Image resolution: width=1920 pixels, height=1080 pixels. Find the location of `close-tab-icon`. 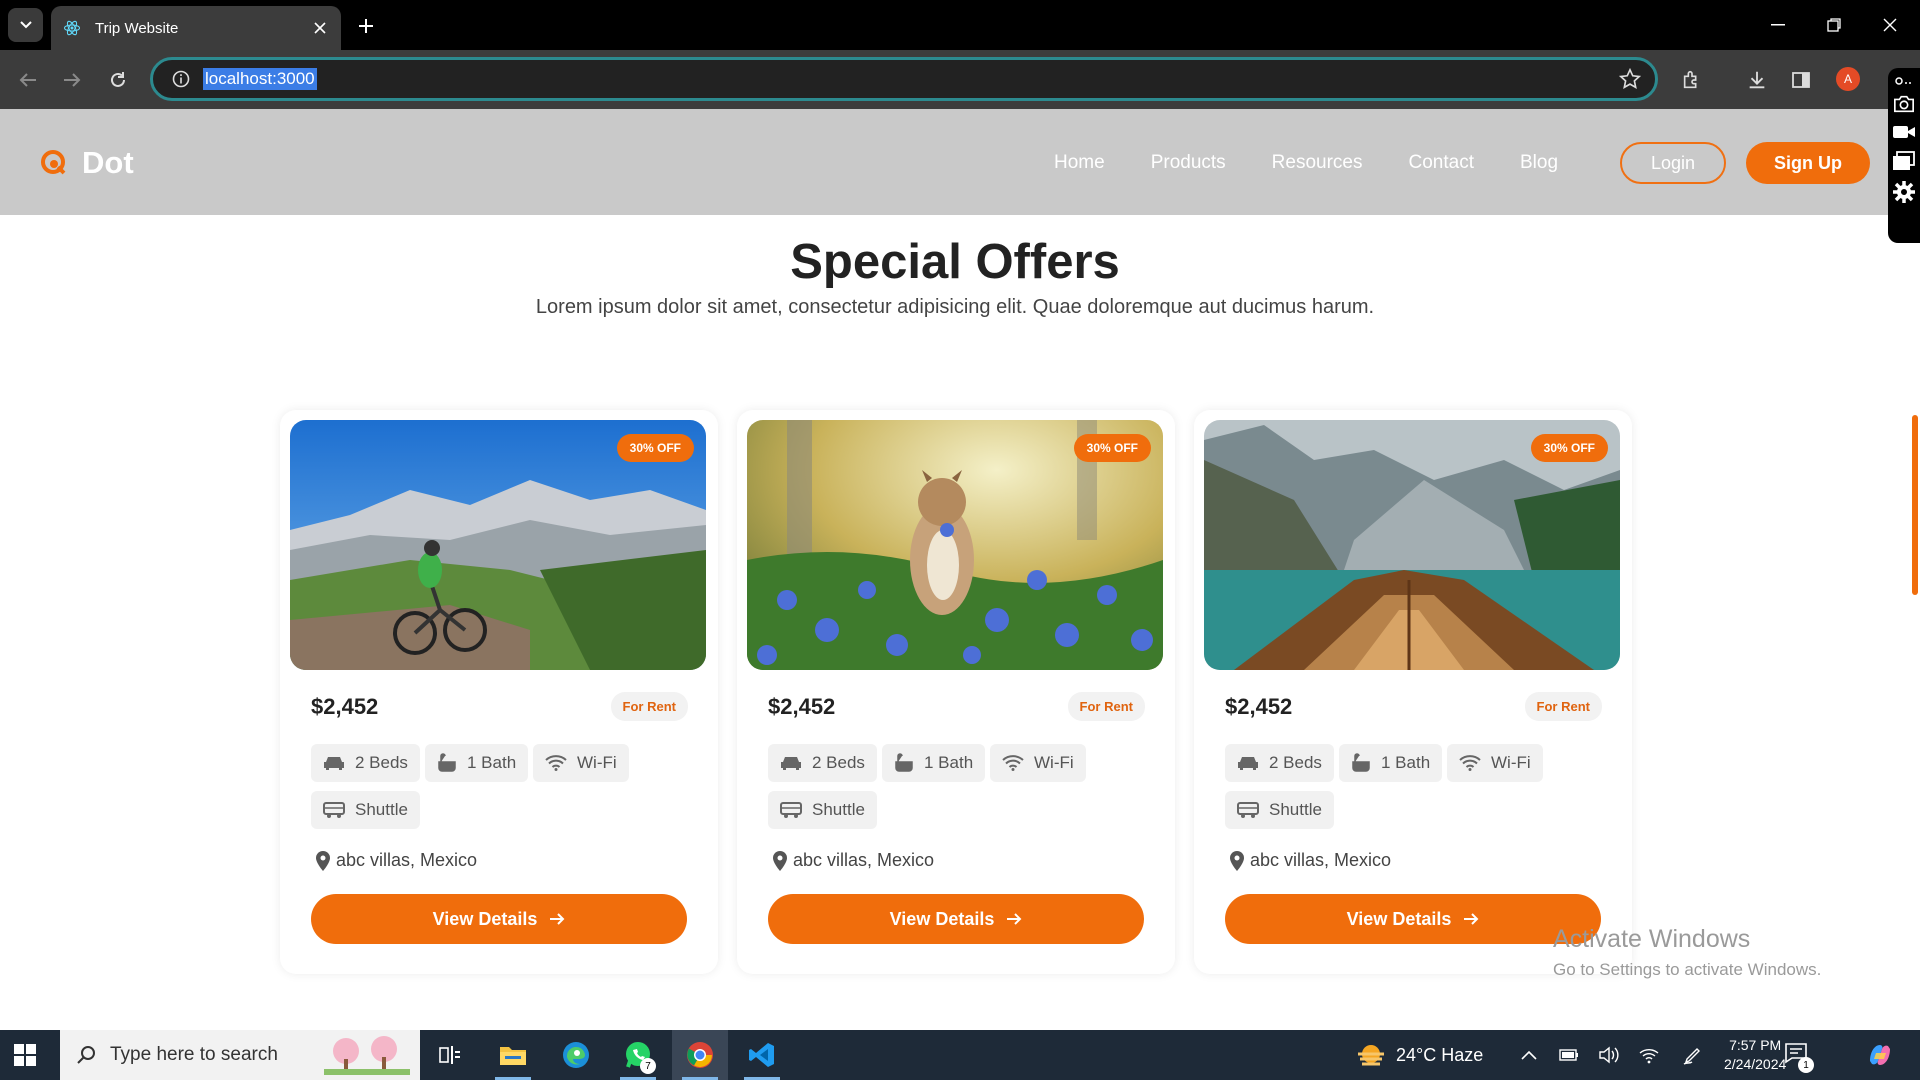

close-tab-icon is located at coordinates (320, 28).